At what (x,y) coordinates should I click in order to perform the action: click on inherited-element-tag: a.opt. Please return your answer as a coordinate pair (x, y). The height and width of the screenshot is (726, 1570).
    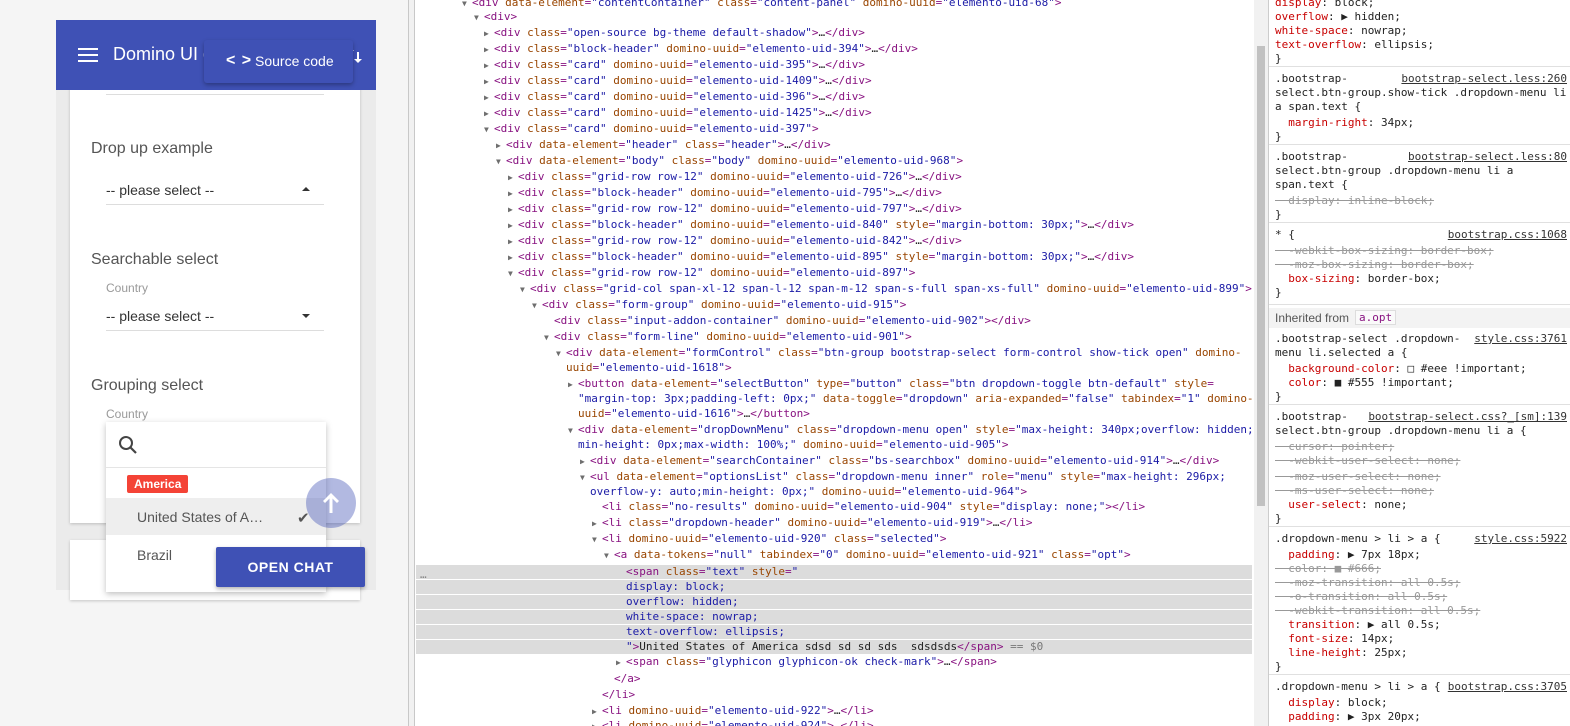
    Looking at the image, I should click on (1376, 317).